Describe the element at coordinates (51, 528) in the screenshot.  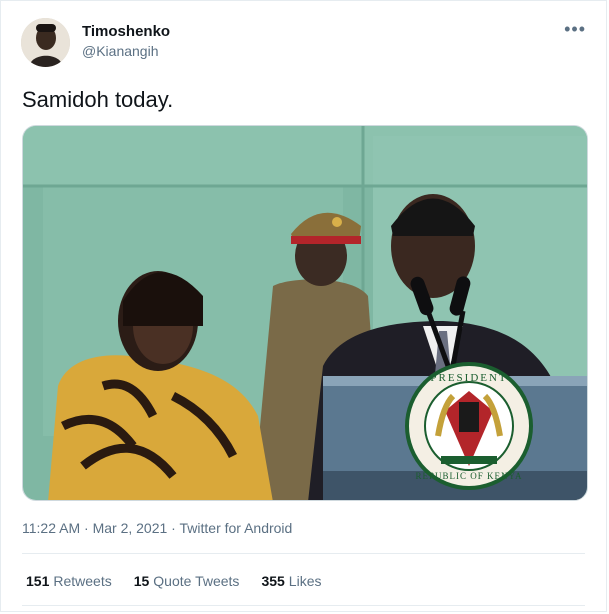
I see `tweet-time: 11:22 AM` at that location.